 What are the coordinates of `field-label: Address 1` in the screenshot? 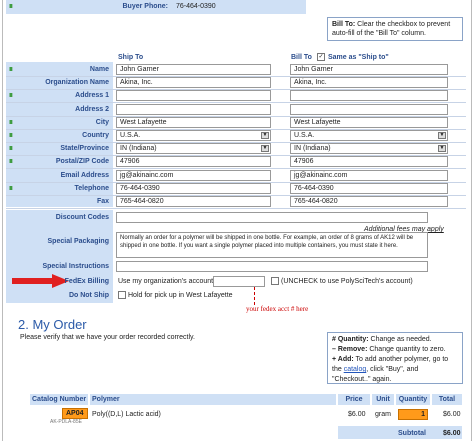 It's located at (92, 96).